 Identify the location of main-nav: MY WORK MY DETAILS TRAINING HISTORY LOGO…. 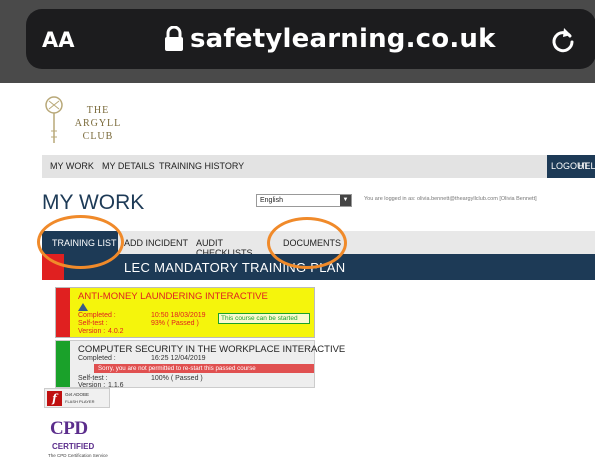
(318, 166).